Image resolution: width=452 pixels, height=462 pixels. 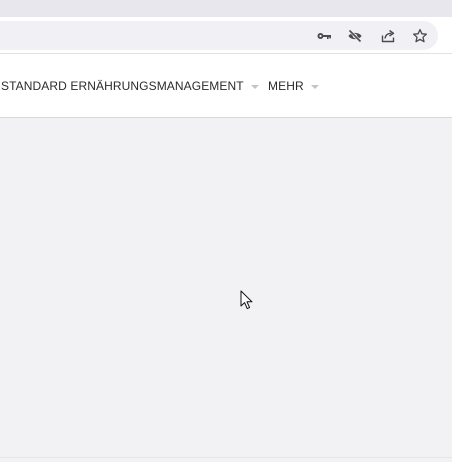 What do you see at coordinates (226, 8) in the screenshot?
I see `browser-tab-strip` at bounding box center [226, 8].